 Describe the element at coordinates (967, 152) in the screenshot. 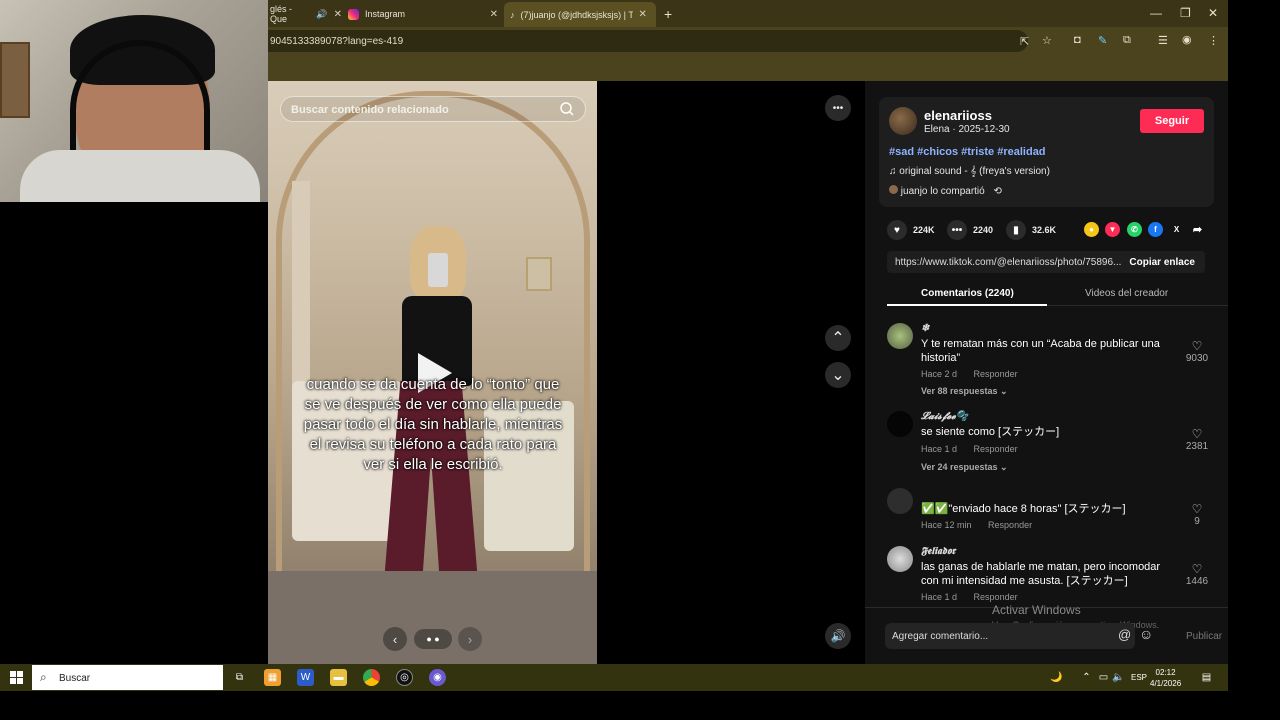

I see `hashtags: #sad #chicos #triste #realidad` at that location.